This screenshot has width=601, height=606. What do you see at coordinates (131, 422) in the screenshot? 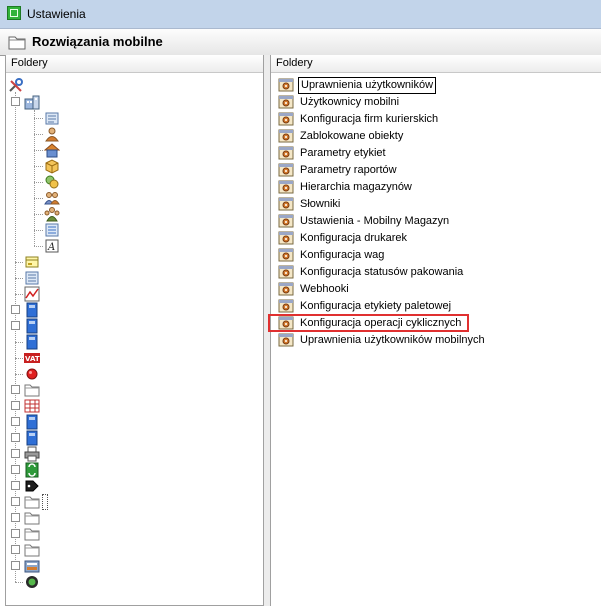
I see `tree-item-w-asne-pola` at bounding box center [131, 422].